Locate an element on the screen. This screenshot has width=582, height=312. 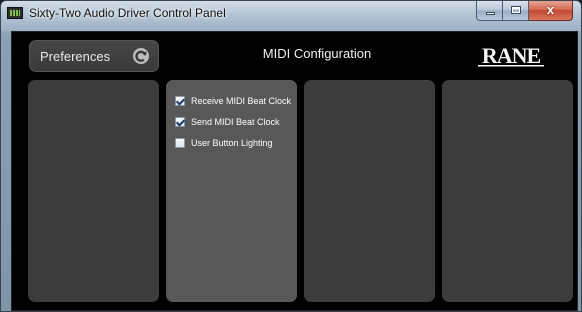
svg-text: RANE is located at coordinates (511, 55).